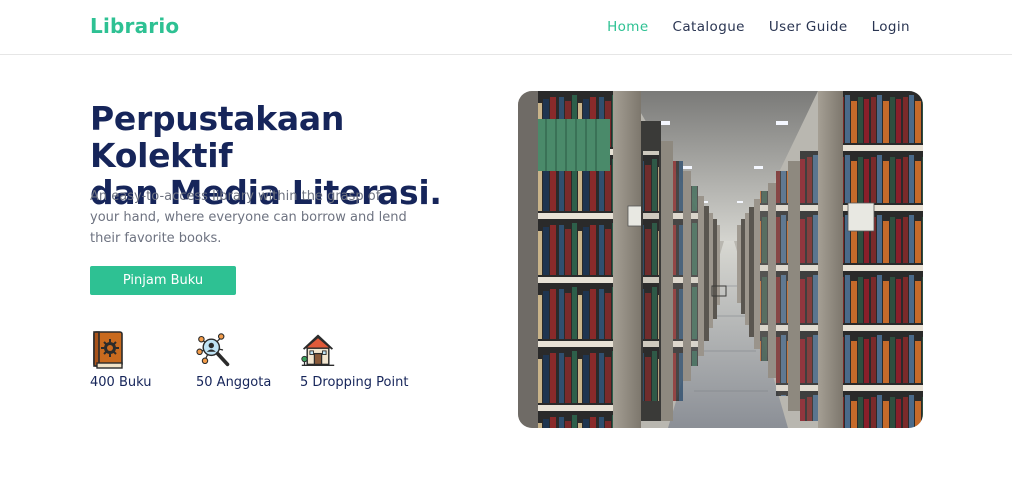 Image resolution: width=1012 pixels, height=477 pixels. I want to click on nav-link-home: Home, so click(627, 27).